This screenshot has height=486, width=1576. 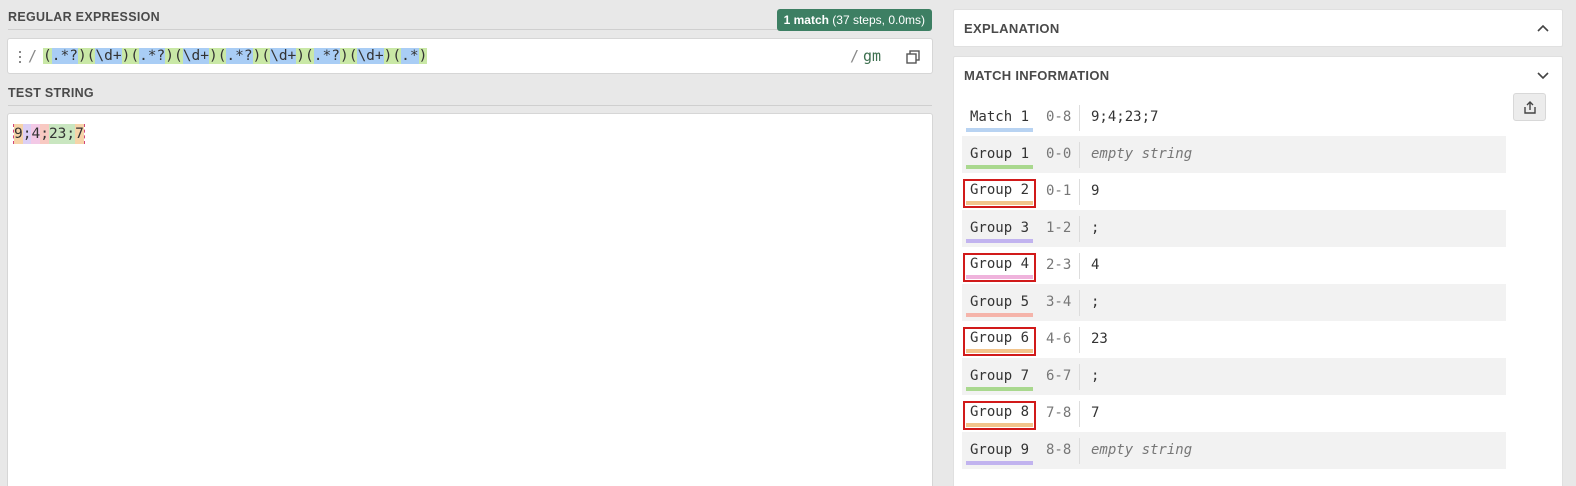 What do you see at coordinates (855, 56) in the screenshot?
I see `regex-close-delimiter: /` at bounding box center [855, 56].